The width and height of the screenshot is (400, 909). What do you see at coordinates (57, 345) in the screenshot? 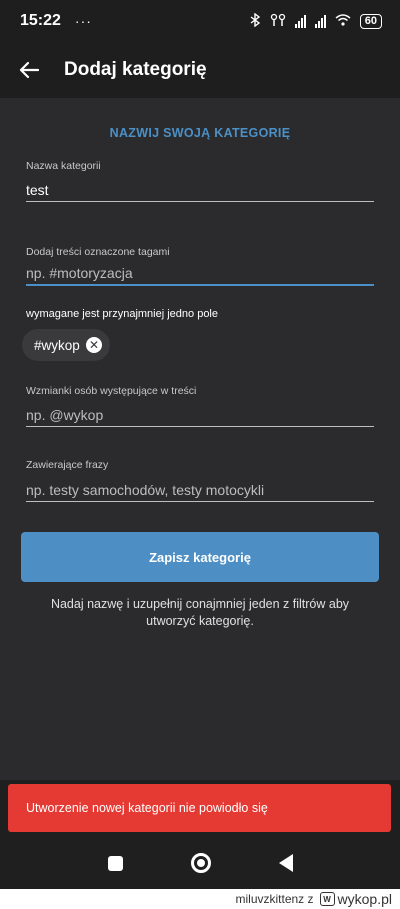
I see `tag-chip-label: #wykop` at bounding box center [57, 345].